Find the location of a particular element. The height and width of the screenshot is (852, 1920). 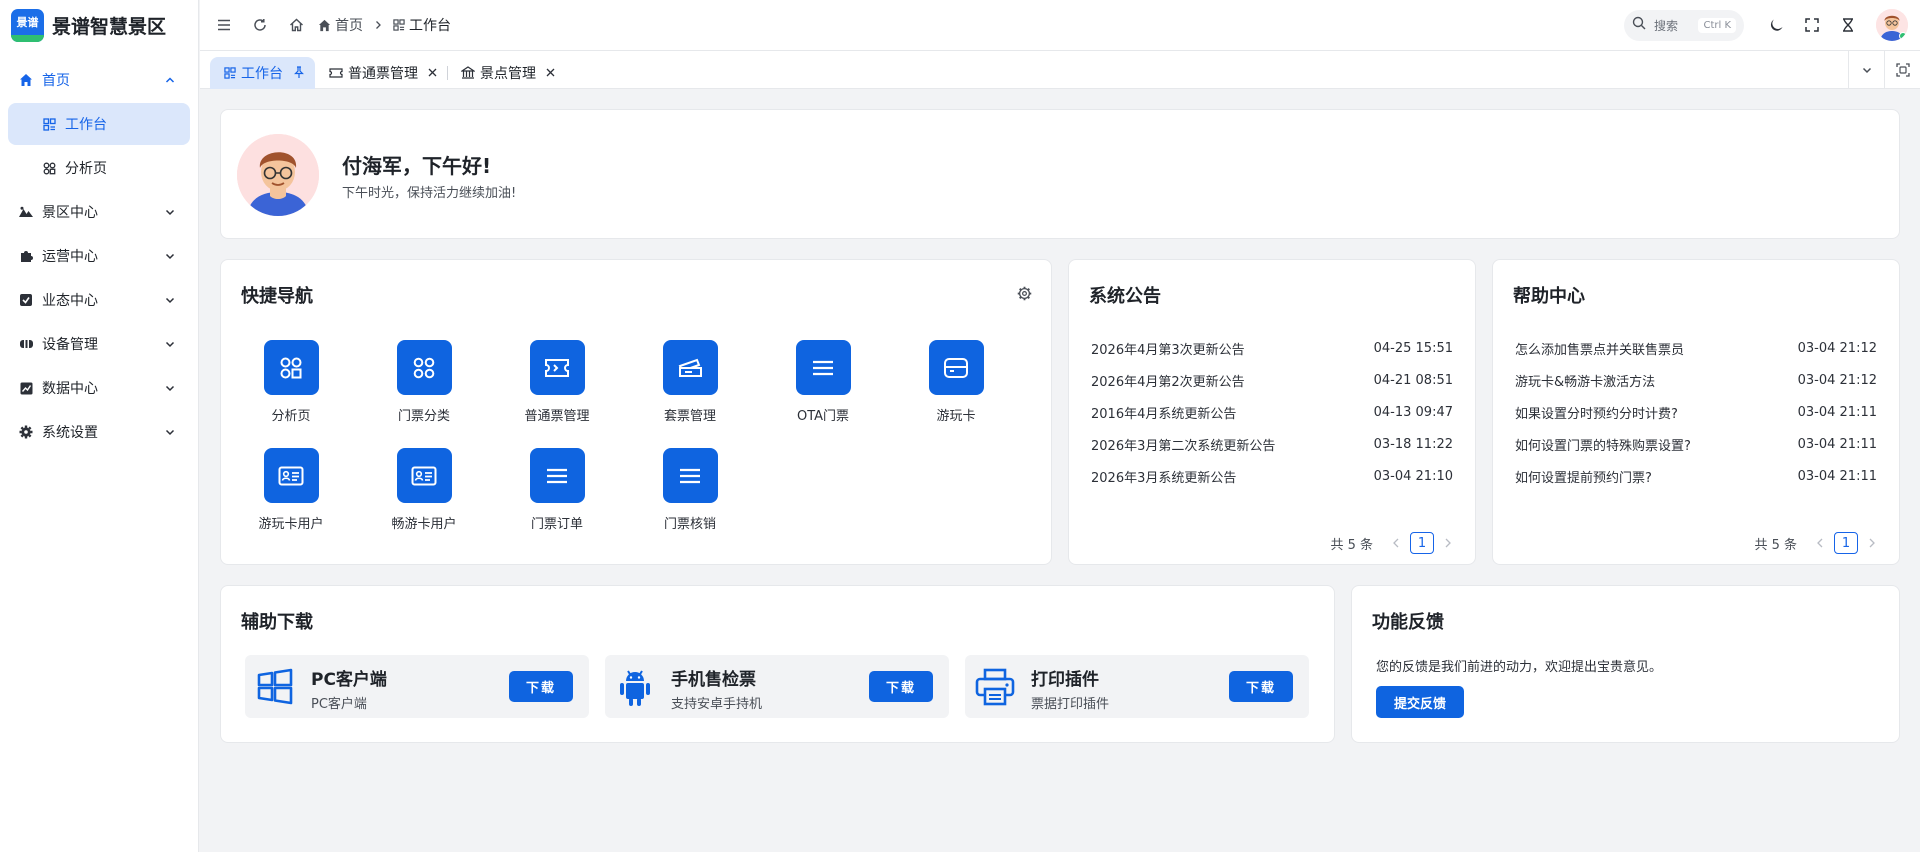

quick-nav-item-ticket-verify: 门票核销 is located at coordinates (690, 490).